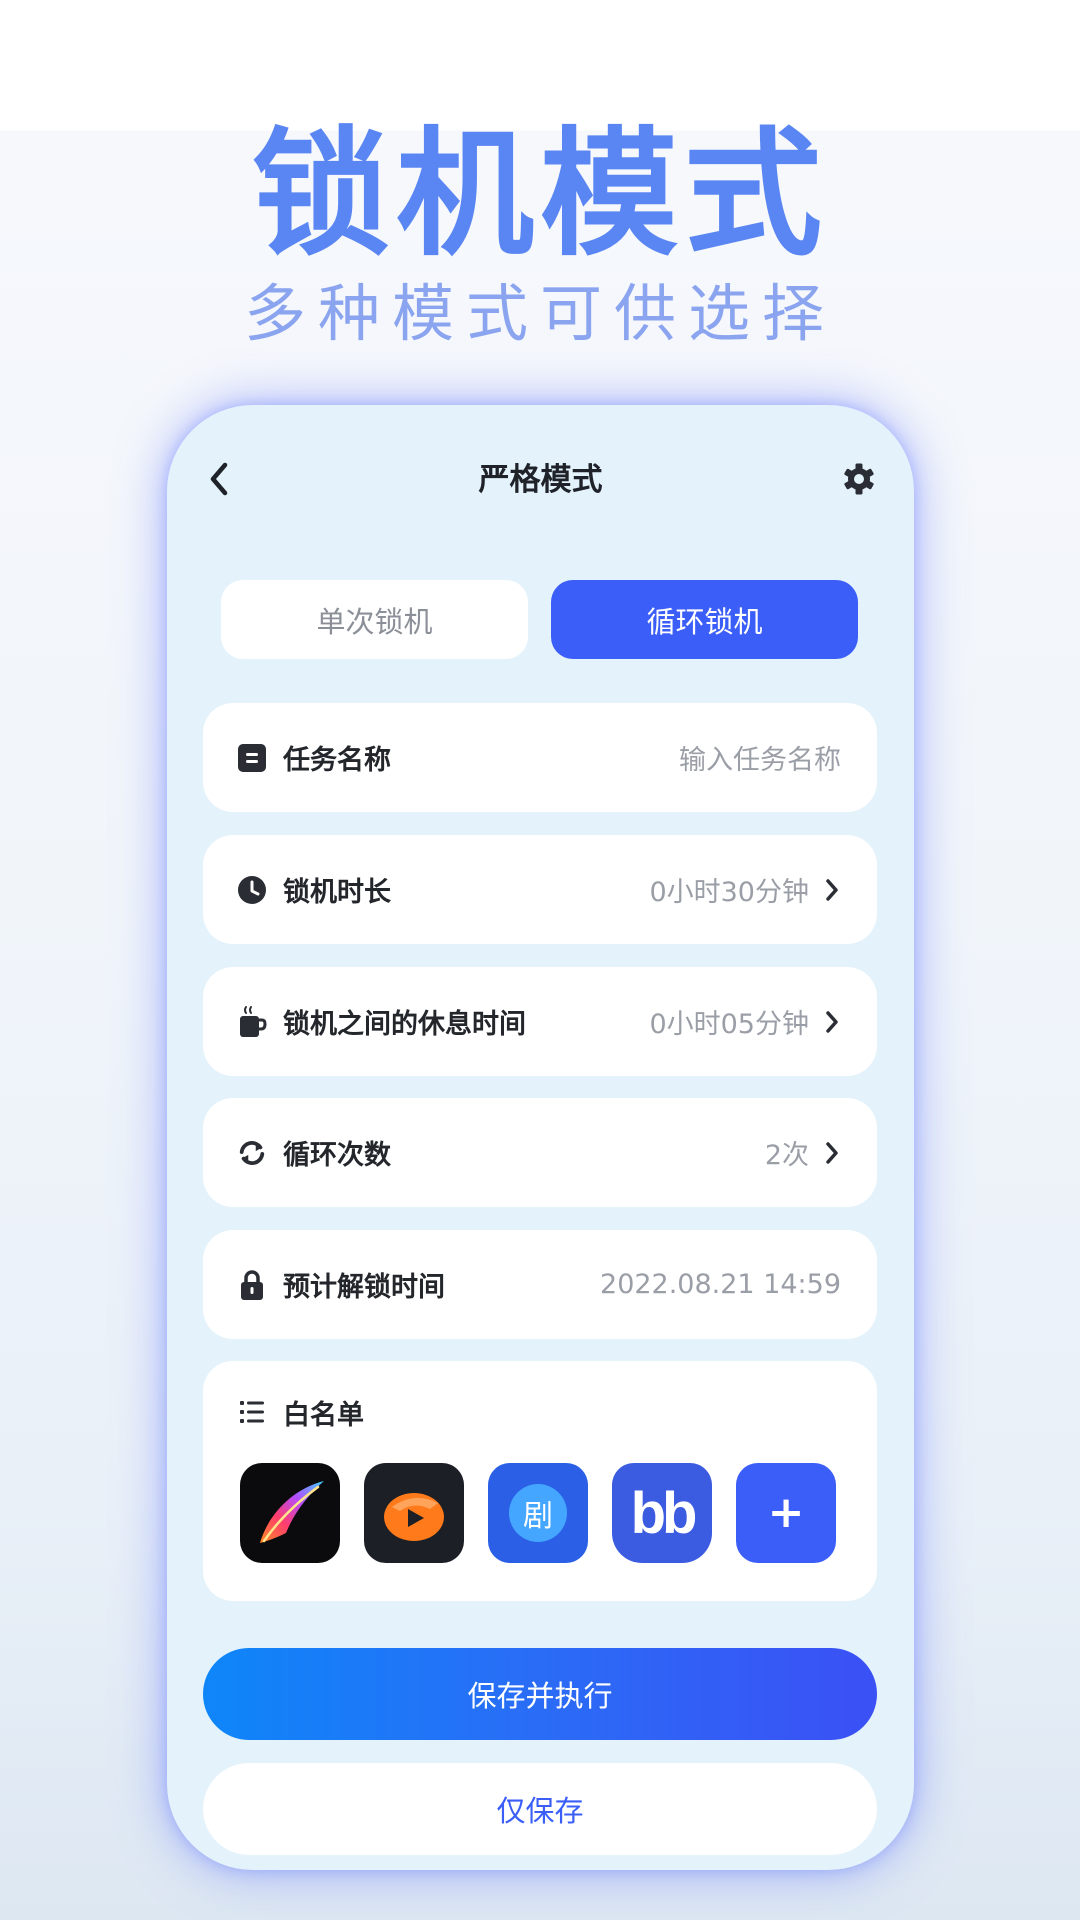 This screenshot has width=1080, height=1920. What do you see at coordinates (252, 1153) in the screenshot?
I see `repeat-icon` at bounding box center [252, 1153].